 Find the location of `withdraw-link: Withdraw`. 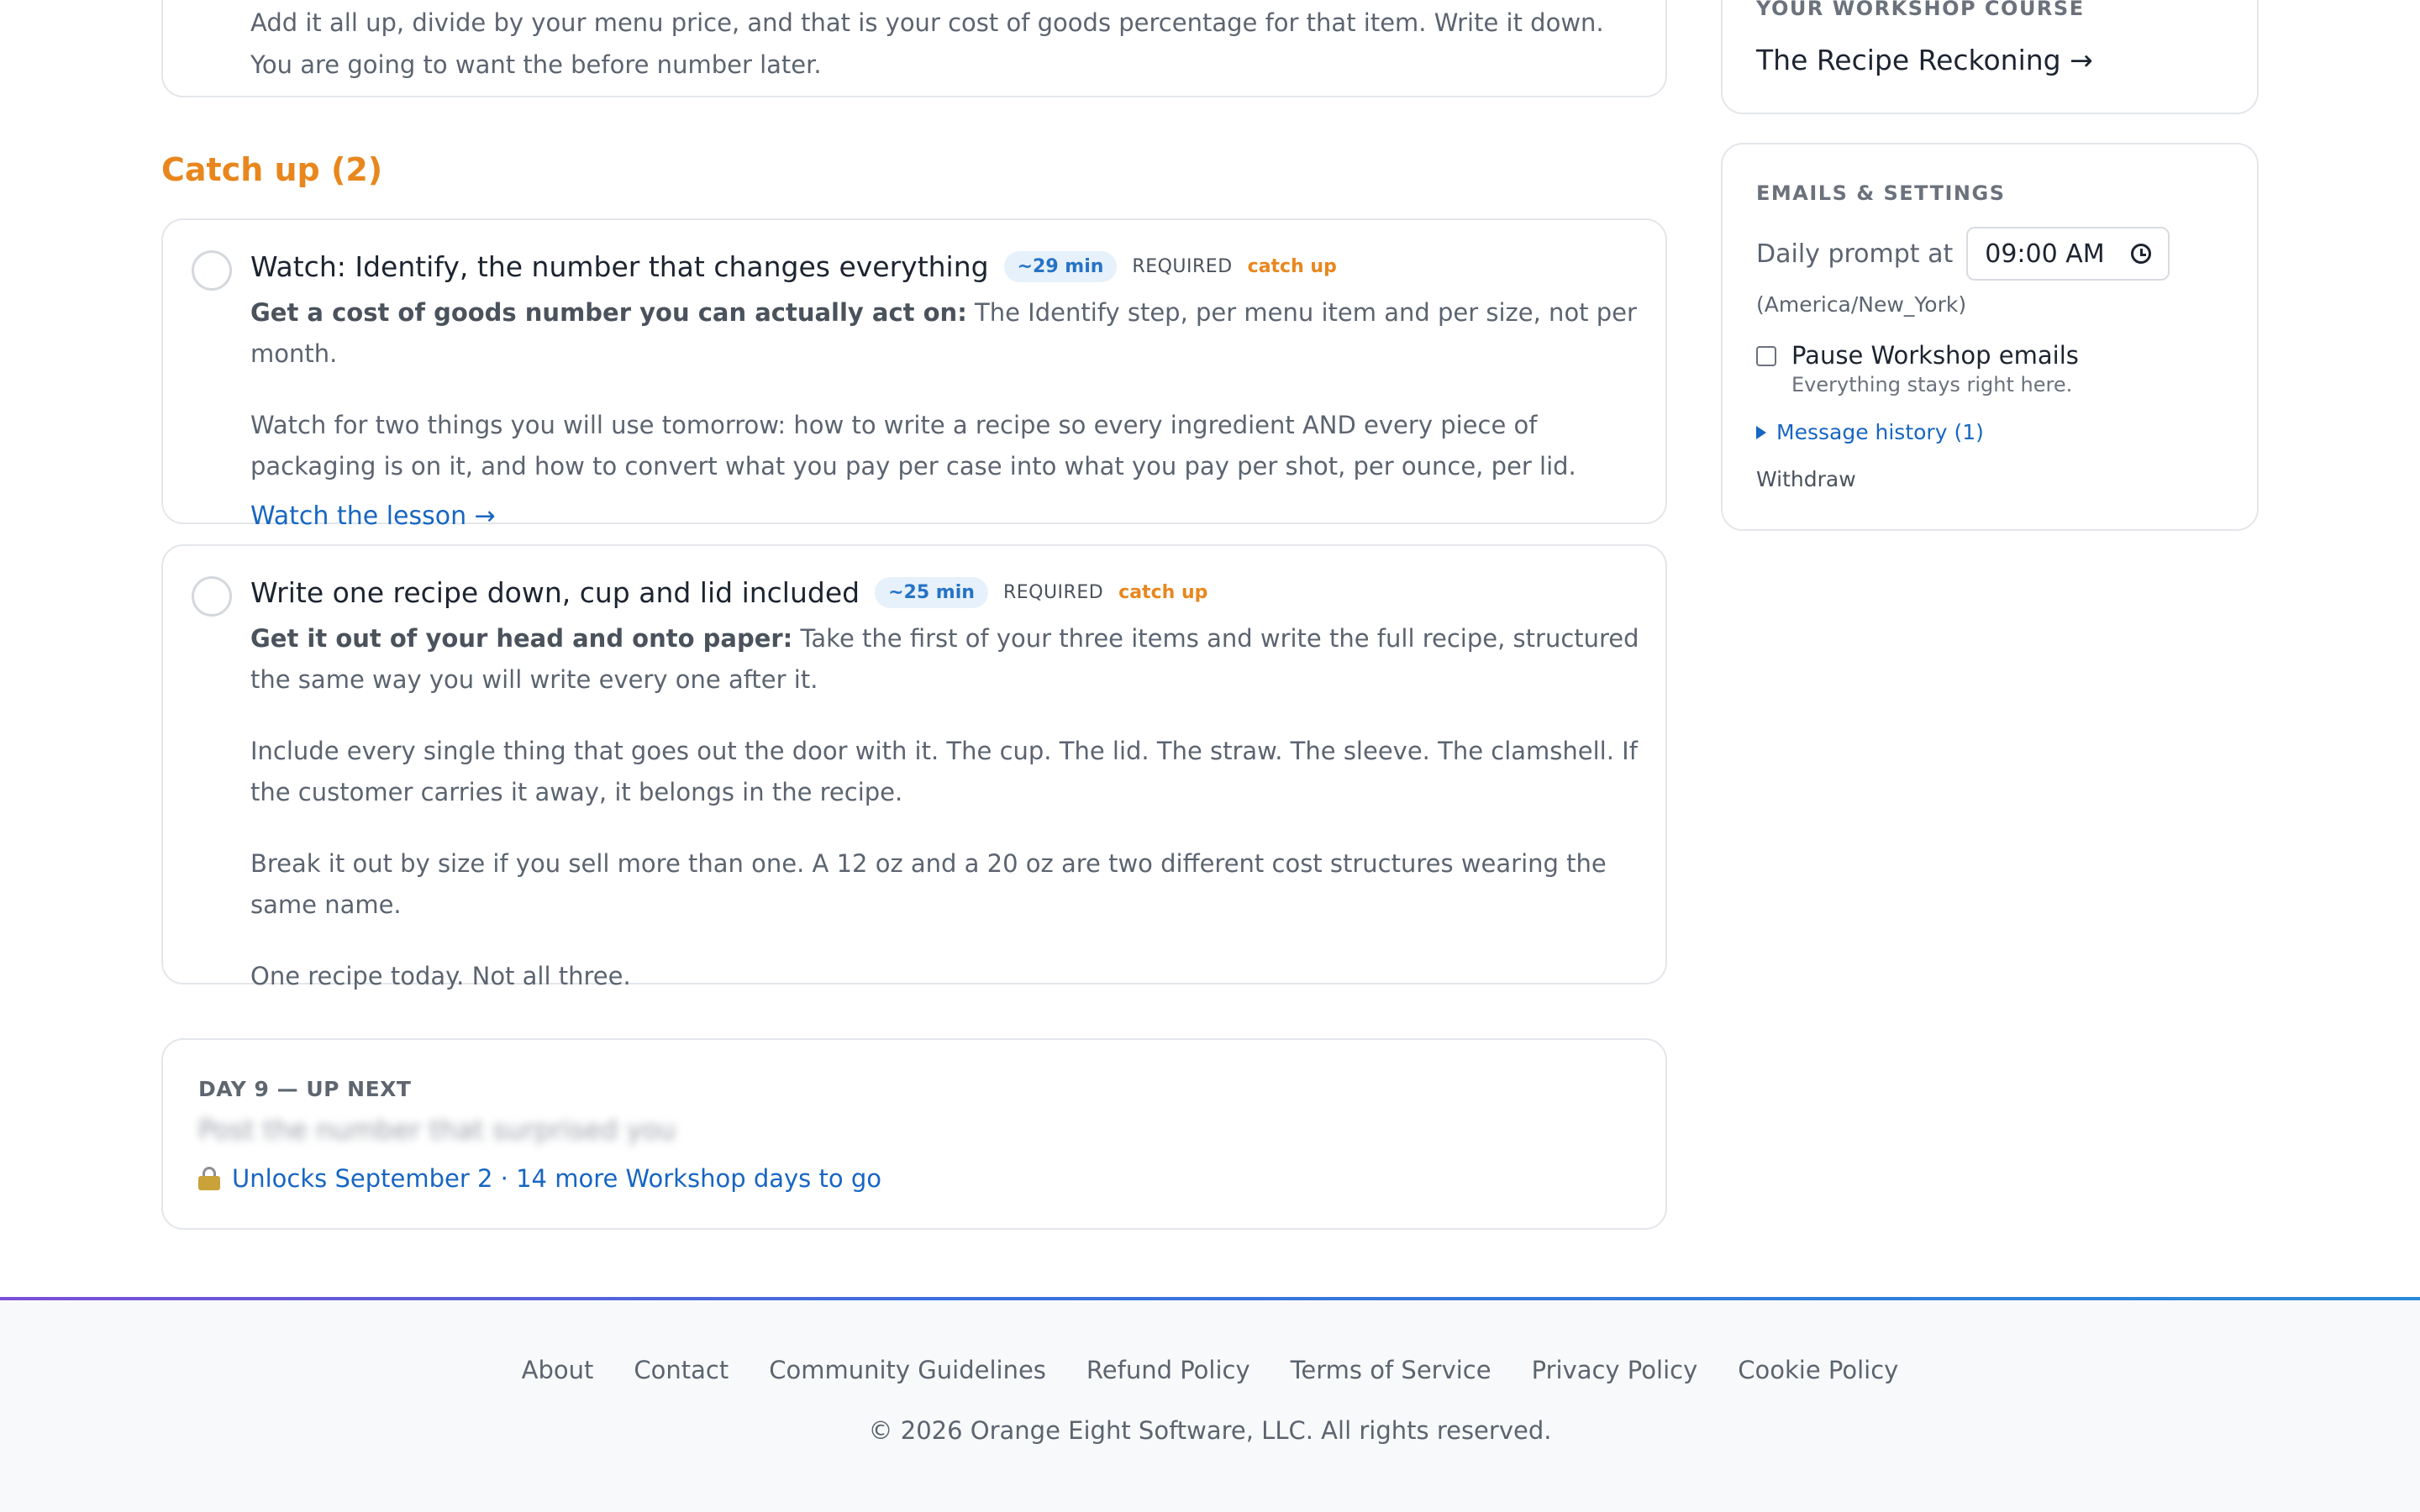

withdraw-link: Withdraw is located at coordinates (1806, 479).